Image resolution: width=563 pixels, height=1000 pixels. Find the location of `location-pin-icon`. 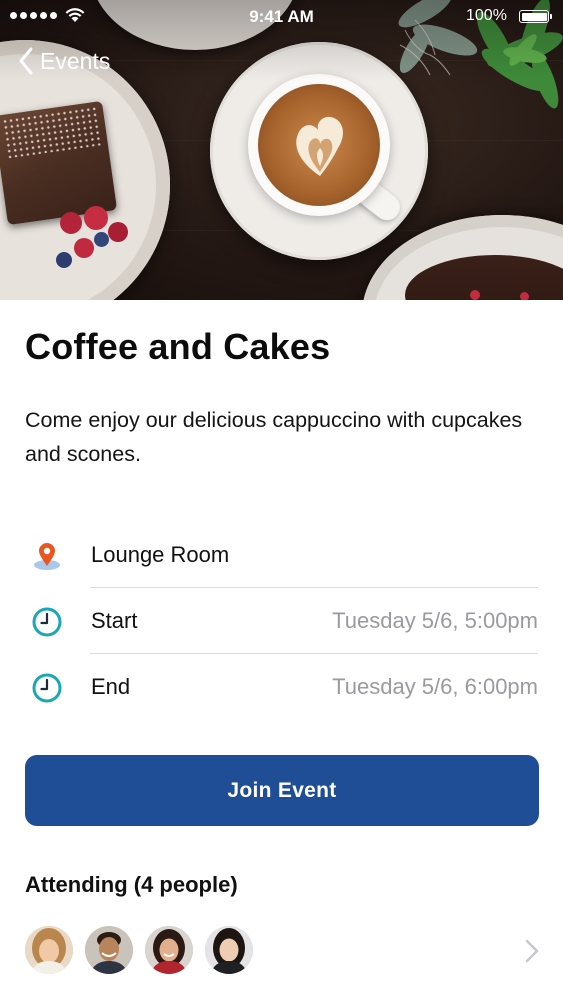

location-pin-icon is located at coordinates (47, 556).